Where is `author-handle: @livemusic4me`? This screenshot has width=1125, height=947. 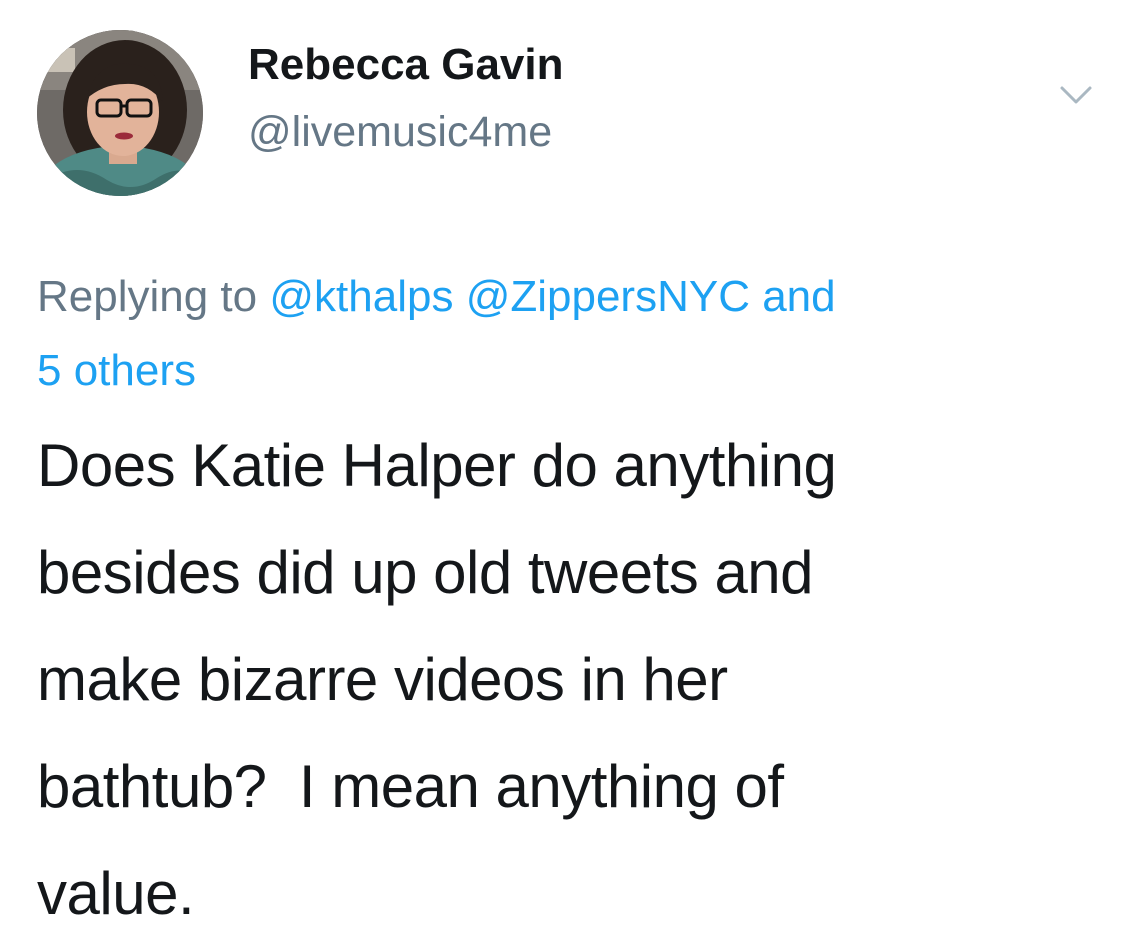 author-handle: @livemusic4me is located at coordinates (400, 132).